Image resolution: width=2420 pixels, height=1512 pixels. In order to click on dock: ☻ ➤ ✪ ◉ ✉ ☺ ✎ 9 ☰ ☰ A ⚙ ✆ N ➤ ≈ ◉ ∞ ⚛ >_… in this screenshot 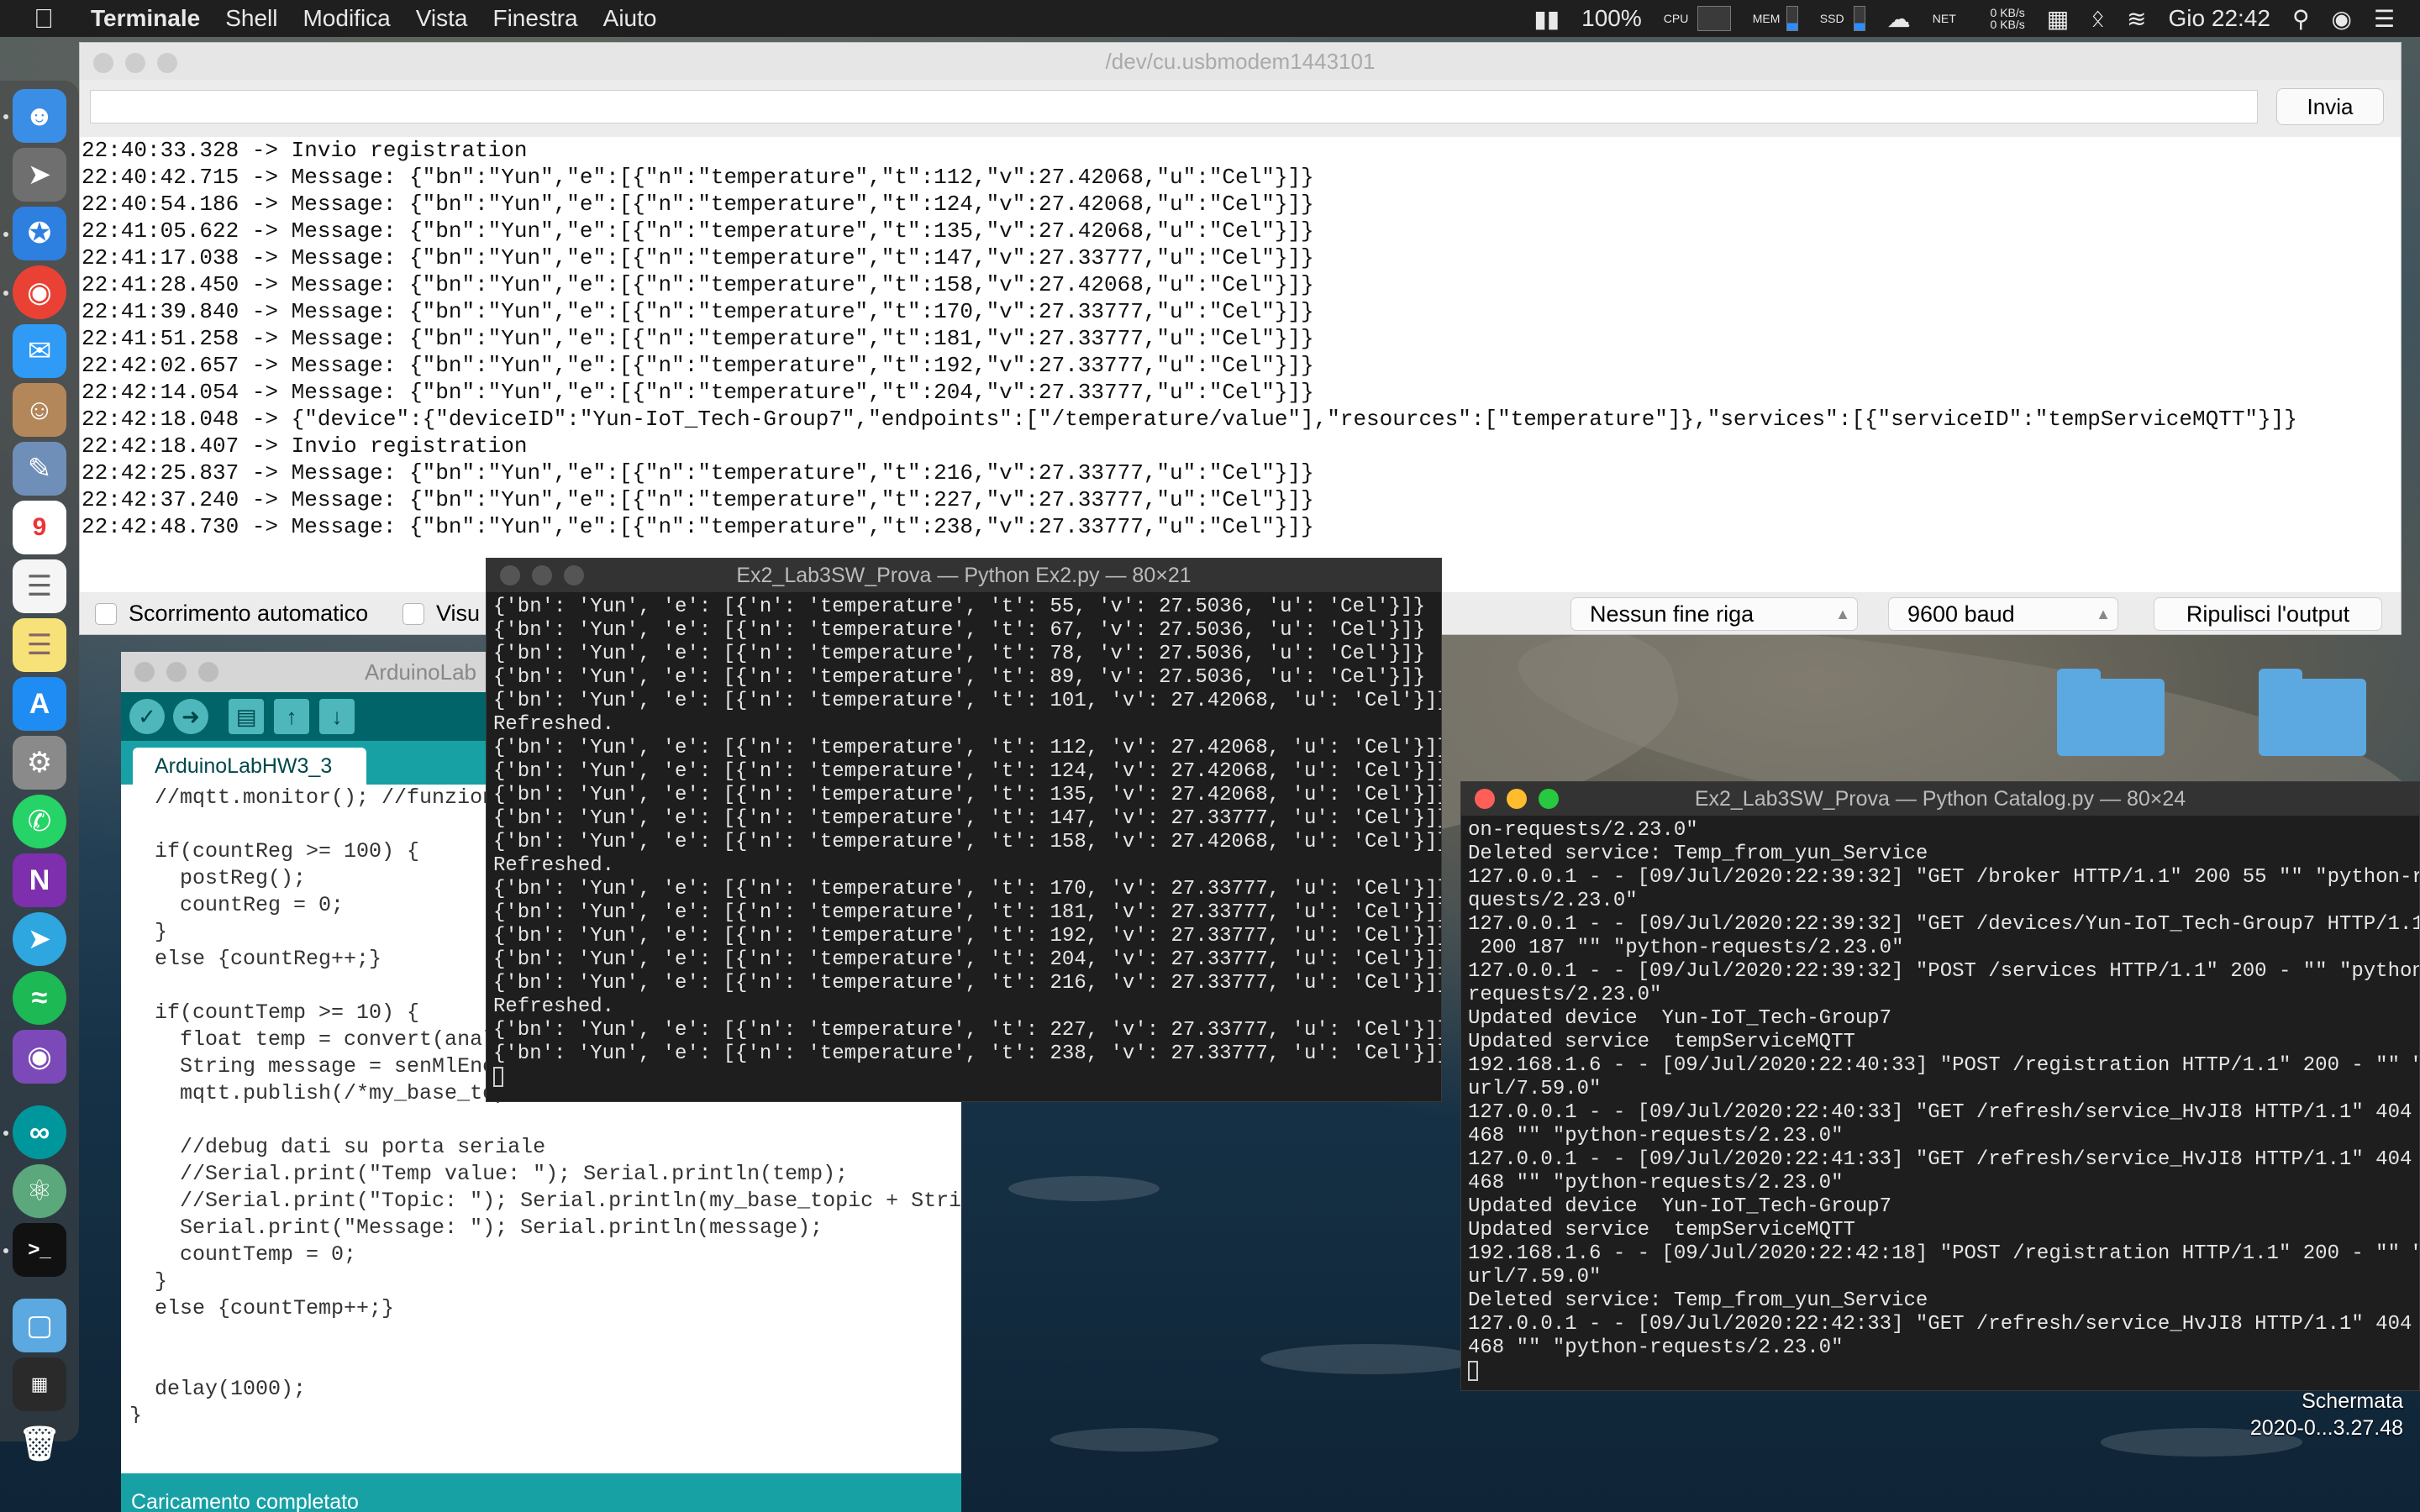, I will do `click(39, 771)`.